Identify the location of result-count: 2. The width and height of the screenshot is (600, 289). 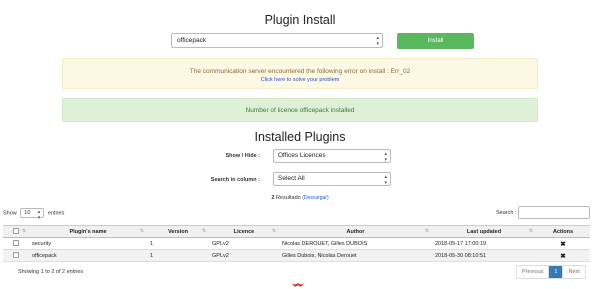
(273, 198).